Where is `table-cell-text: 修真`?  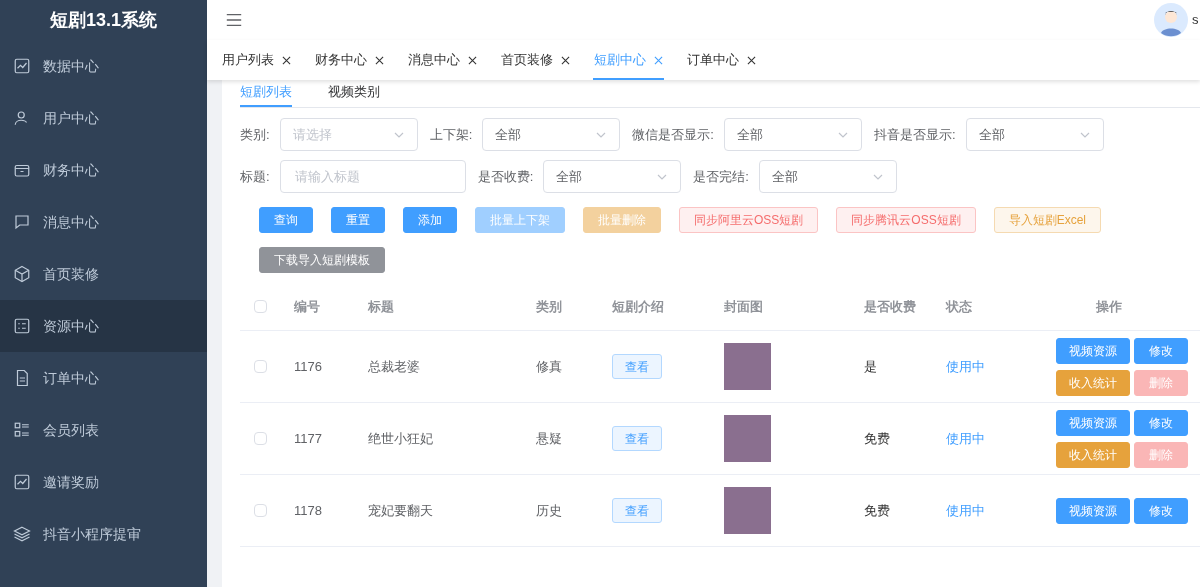 table-cell-text: 修真 is located at coordinates (549, 366).